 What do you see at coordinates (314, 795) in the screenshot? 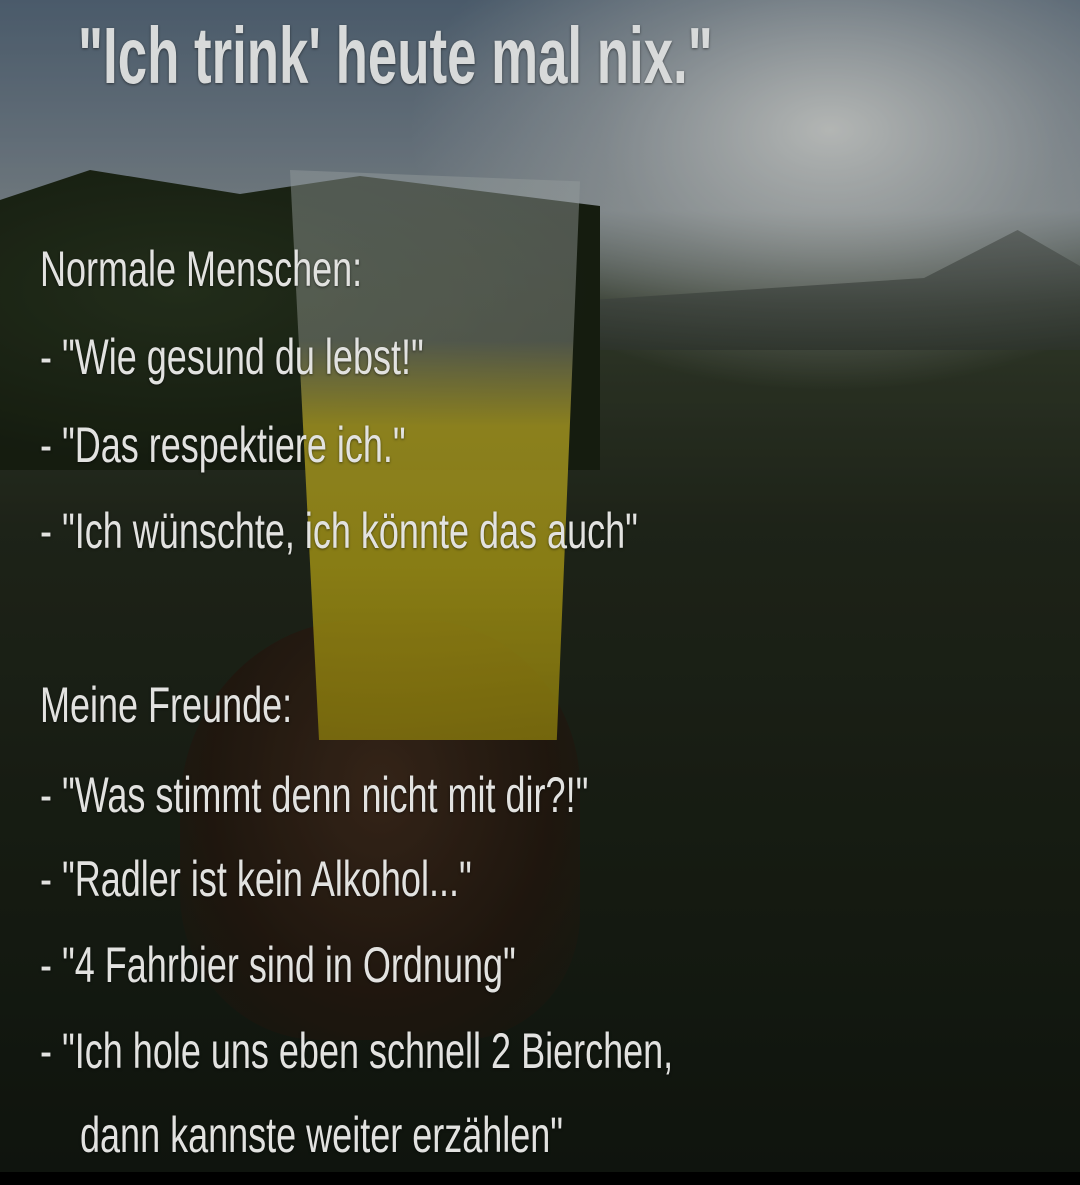
I see `quote-line: - "Was stimmt denn nicht mit dir?!"` at bounding box center [314, 795].